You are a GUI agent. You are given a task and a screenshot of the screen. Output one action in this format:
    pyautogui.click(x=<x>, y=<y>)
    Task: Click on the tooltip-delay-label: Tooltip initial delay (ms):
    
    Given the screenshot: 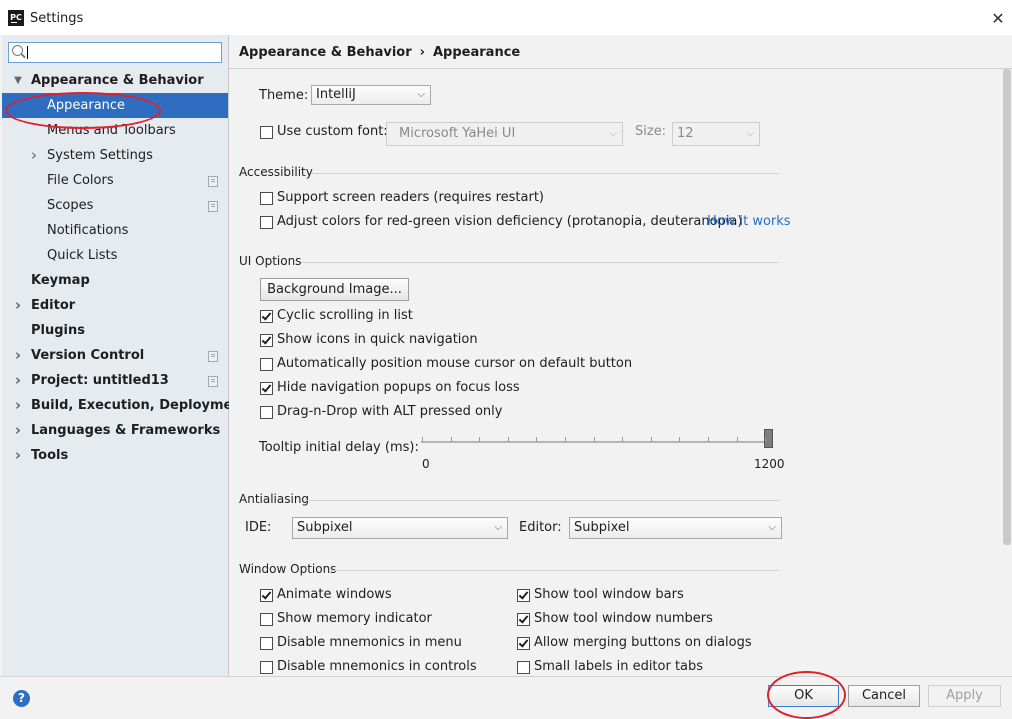 What is the action you would take?
    pyautogui.click(x=339, y=447)
    